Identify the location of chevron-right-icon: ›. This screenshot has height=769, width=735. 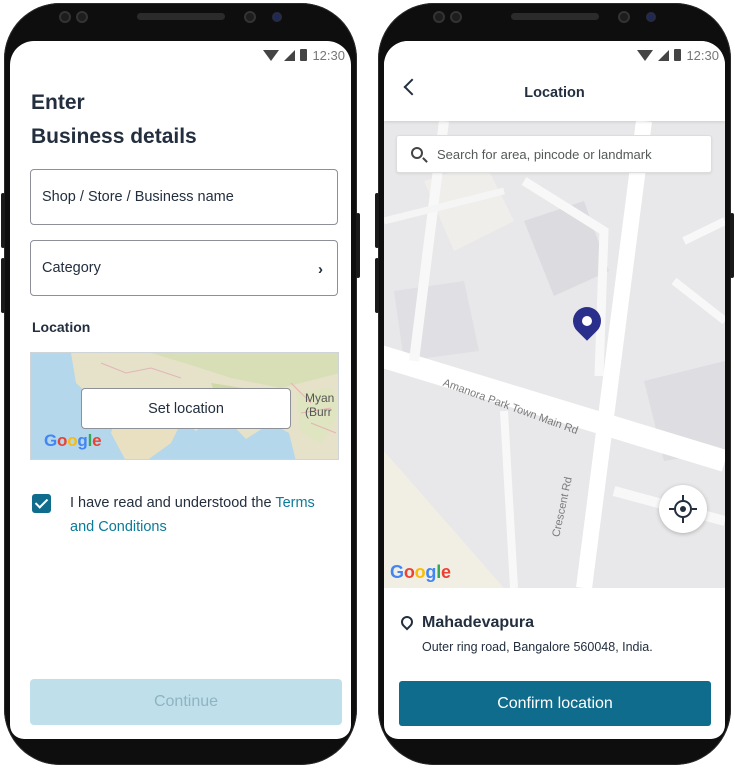
(320, 269).